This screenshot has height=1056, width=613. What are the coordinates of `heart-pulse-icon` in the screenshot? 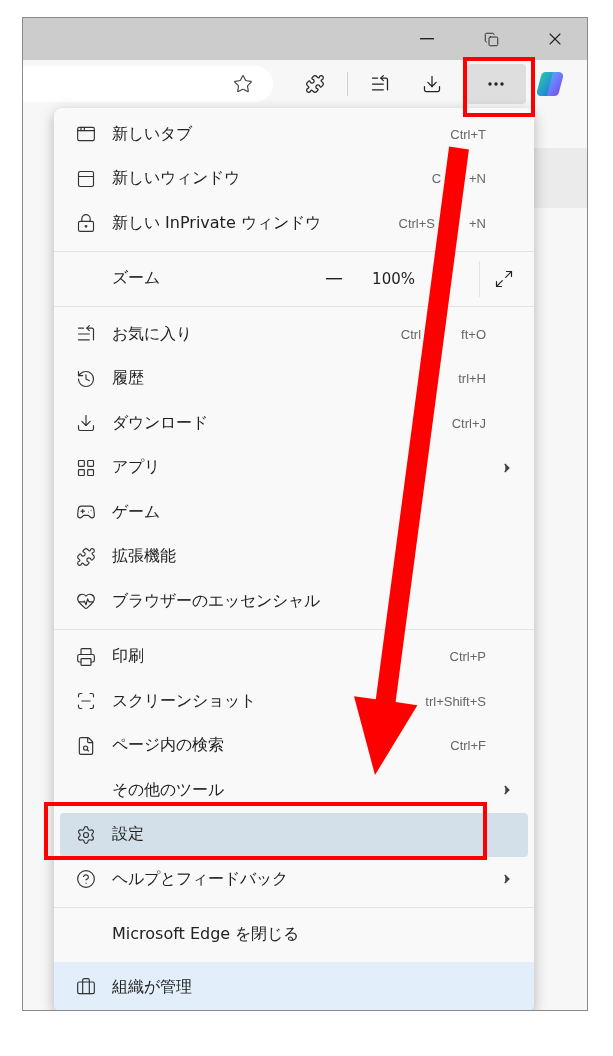 It's located at (86, 601).